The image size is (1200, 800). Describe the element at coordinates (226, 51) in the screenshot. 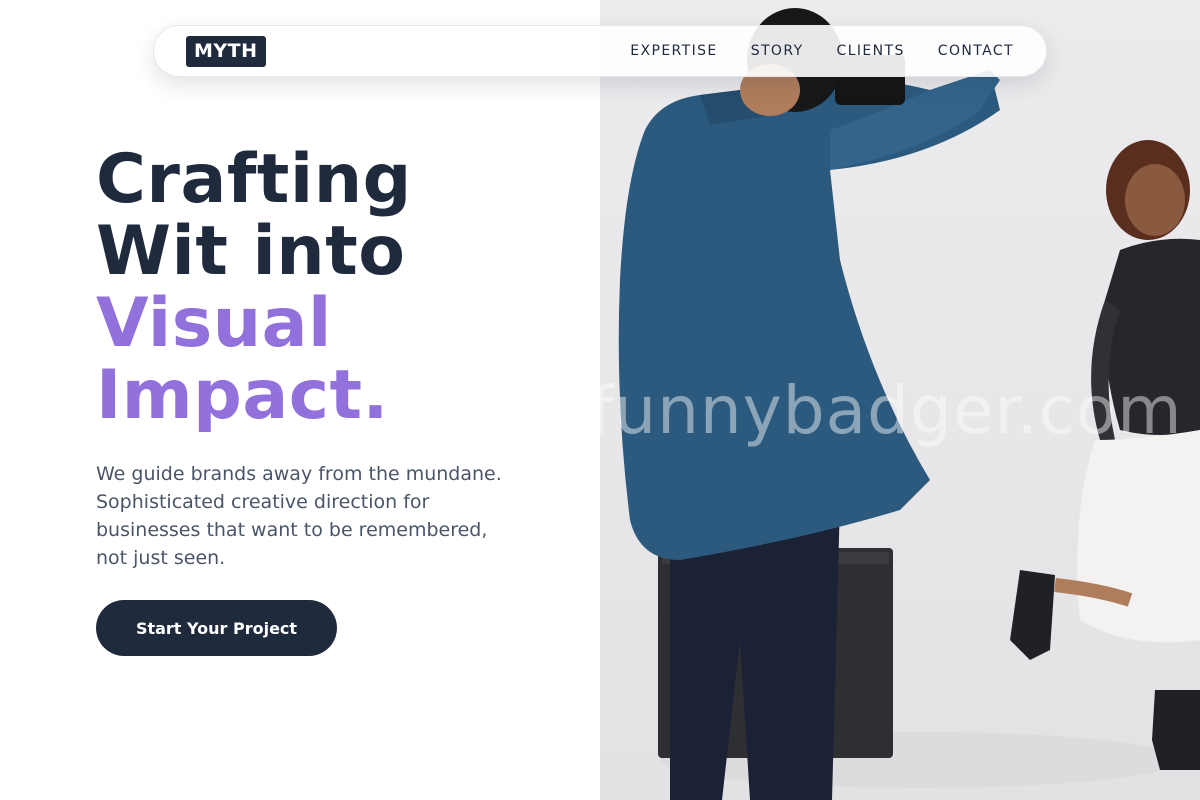

I see `brand-logo: MYTH` at that location.